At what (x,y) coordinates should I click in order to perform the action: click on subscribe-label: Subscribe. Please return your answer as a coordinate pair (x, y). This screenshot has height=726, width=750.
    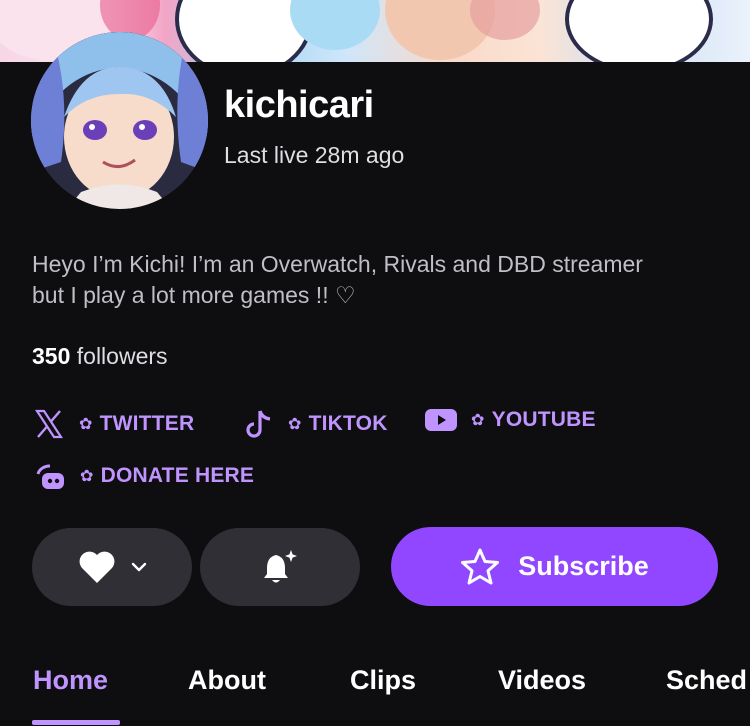
    Looking at the image, I should click on (583, 566).